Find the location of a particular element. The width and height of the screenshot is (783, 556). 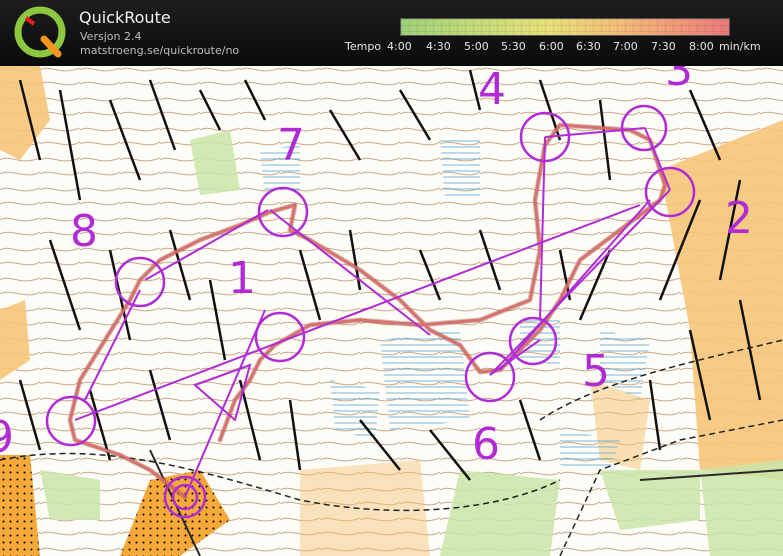

pace-unit: min/km is located at coordinates (740, 46).